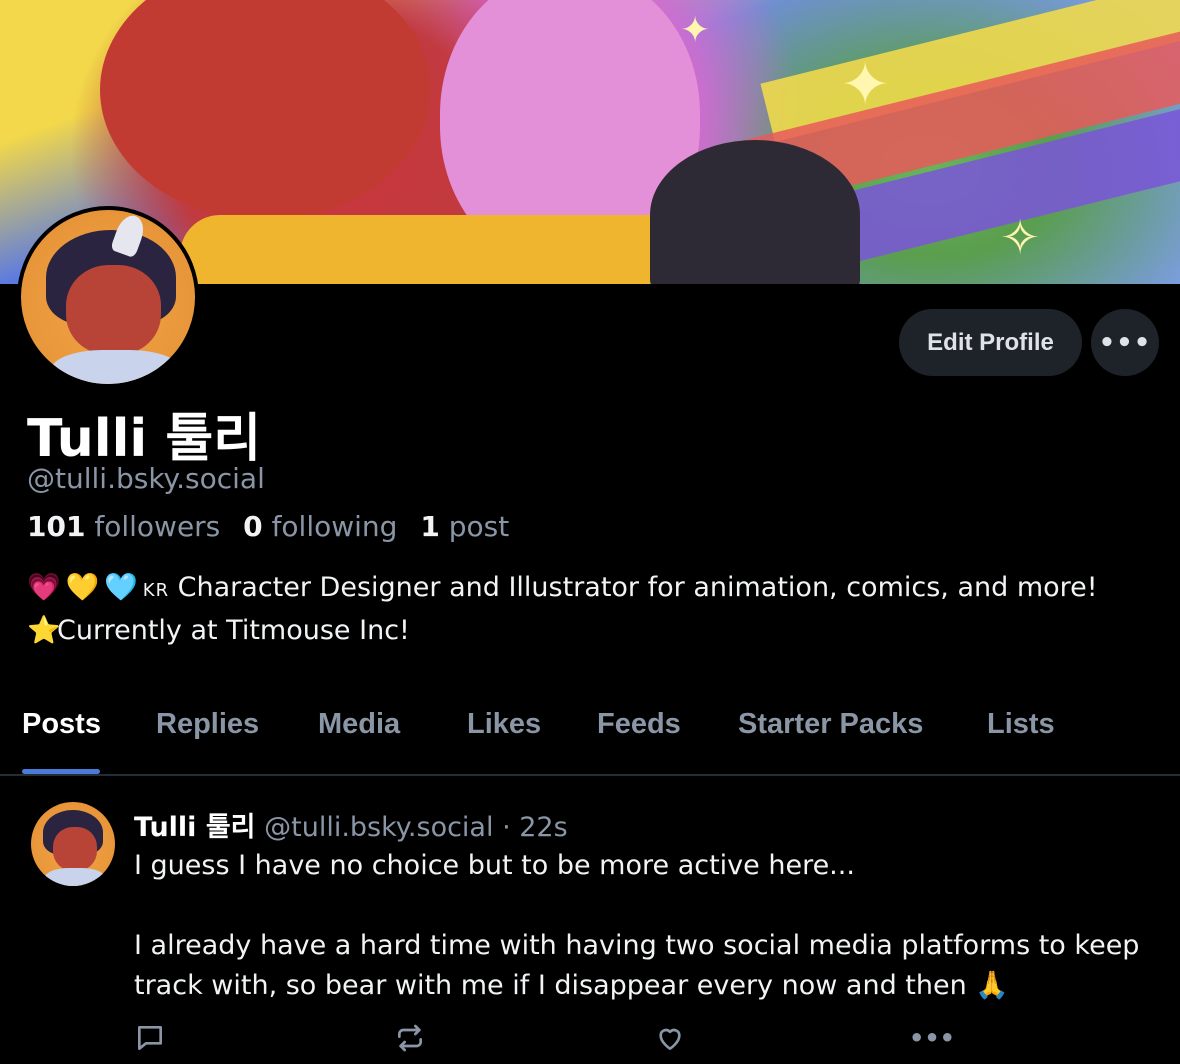 The width and height of the screenshot is (1180, 1064). What do you see at coordinates (82, 587) in the screenshot?
I see `yellow-heart-icon: 💛` at bounding box center [82, 587].